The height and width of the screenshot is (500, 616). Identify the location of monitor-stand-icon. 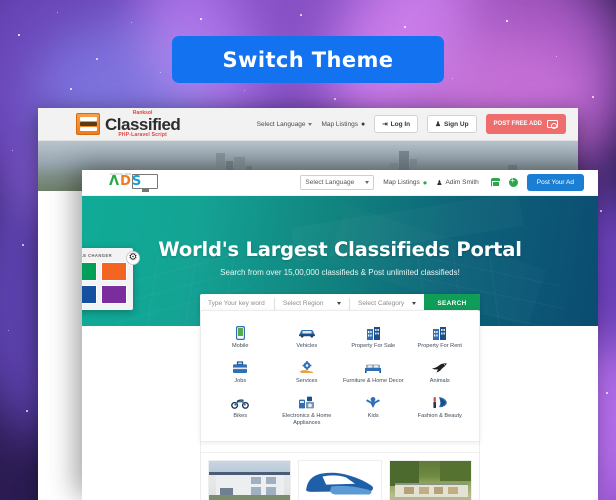
(145, 190).